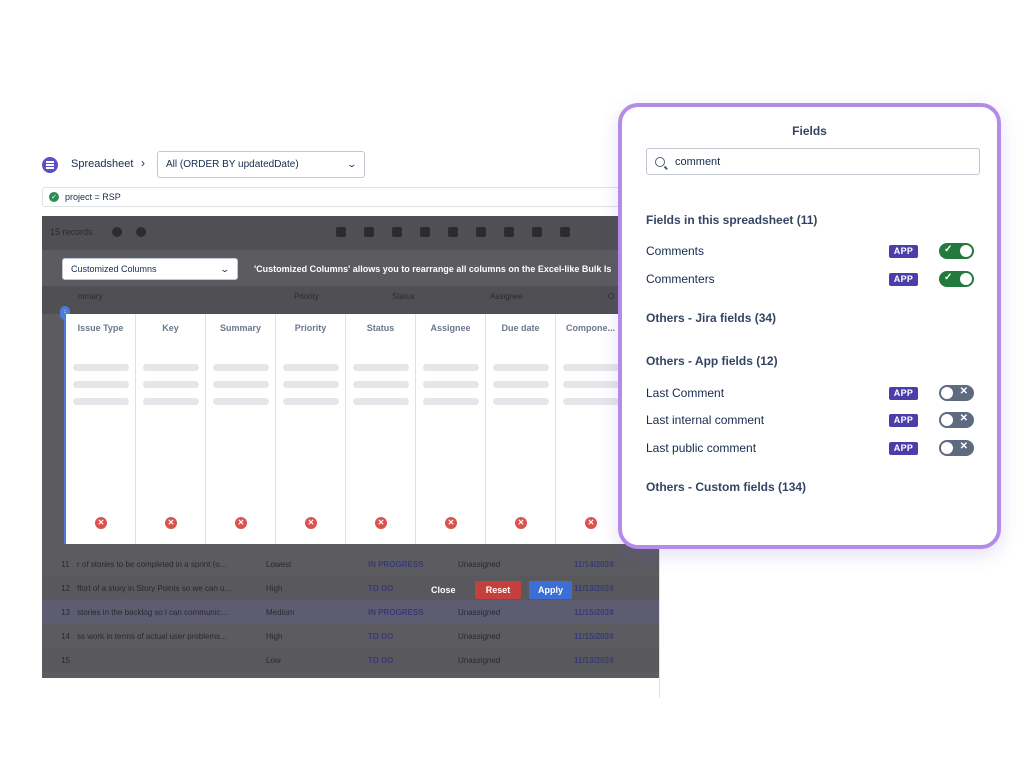 This screenshot has width=1024, height=768. Describe the element at coordinates (117, 232) in the screenshot. I see `add-icon` at that location.